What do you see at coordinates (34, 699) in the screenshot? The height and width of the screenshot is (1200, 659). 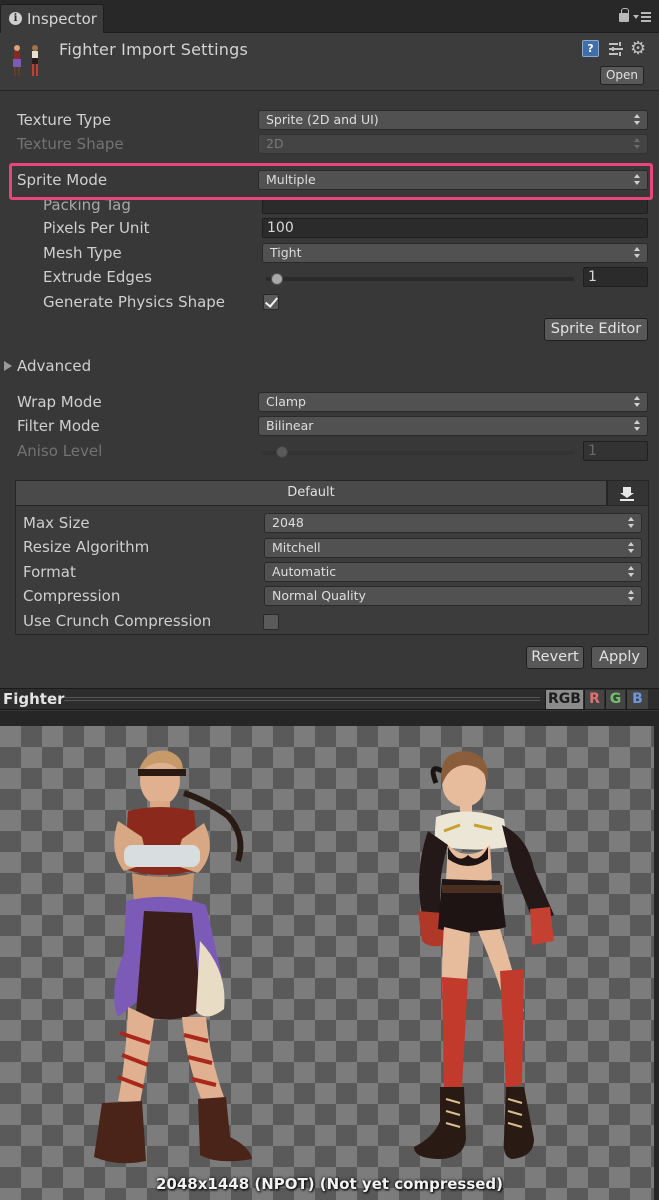 I see `preview-title: Fighter` at bounding box center [34, 699].